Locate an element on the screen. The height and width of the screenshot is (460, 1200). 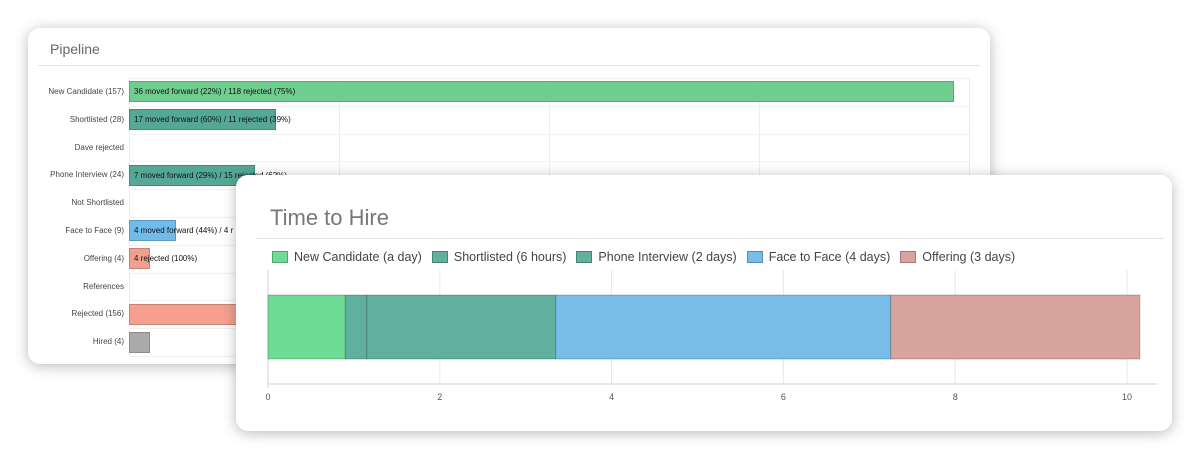
pipeline-row-label: Face to Face (9) is located at coordinates (94, 230).